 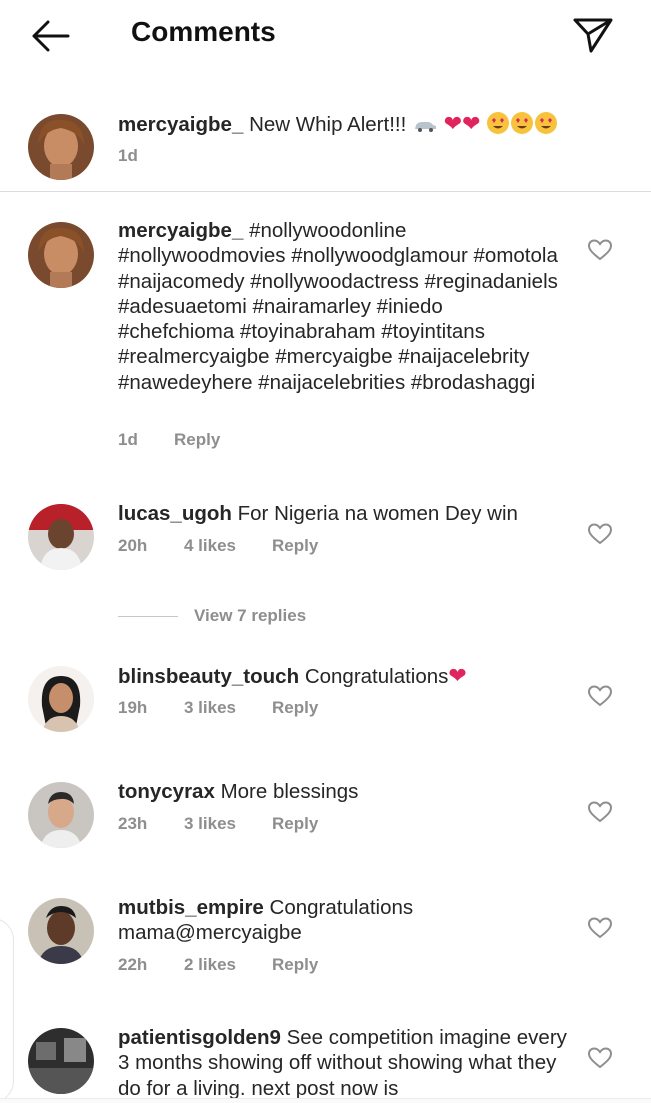 What do you see at coordinates (133, 964) in the screenshot?
I see `comment-time: 22h` at bounding box center [133, 964].